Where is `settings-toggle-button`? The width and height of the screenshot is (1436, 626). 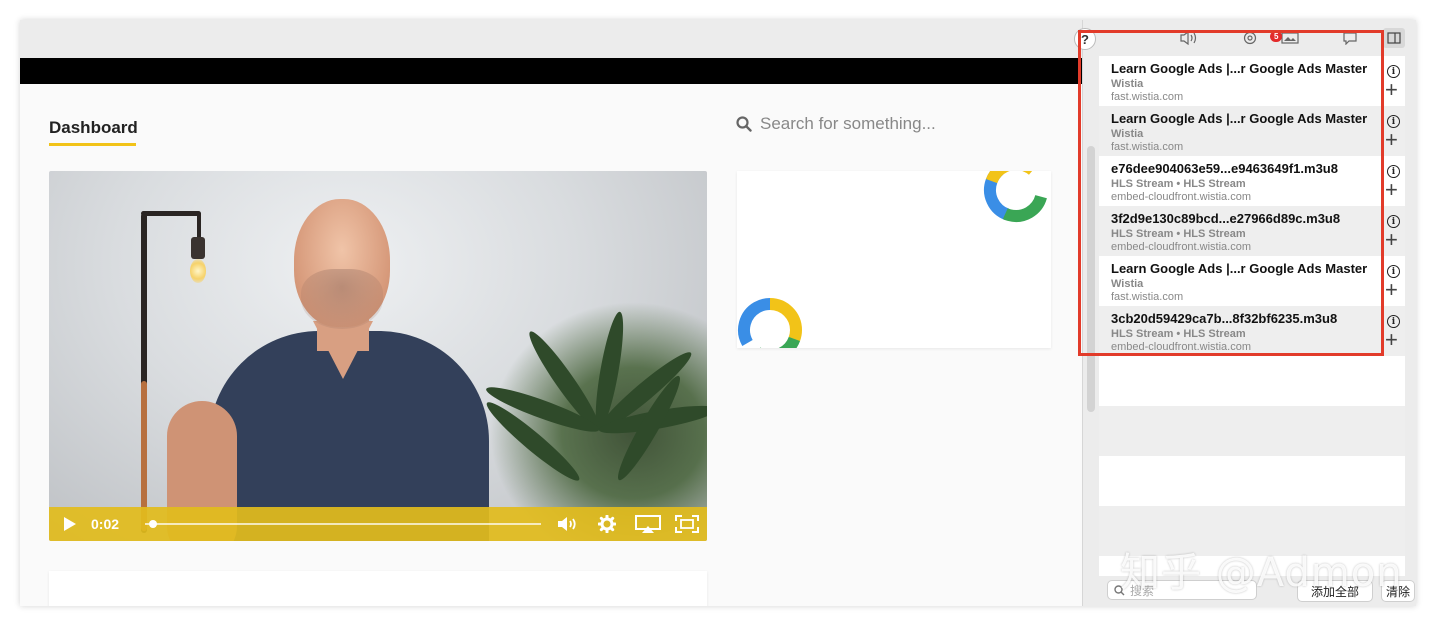 settings-toggle-button is located at coordinates (1250, 38).